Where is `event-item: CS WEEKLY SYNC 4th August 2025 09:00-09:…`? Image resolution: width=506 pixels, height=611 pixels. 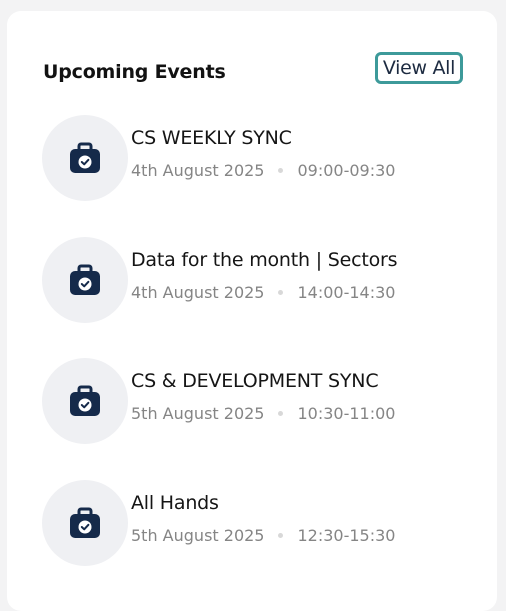 event-item: CS WEEKLY SYNC 4th August 2025 09:00-09:… is located at coordinates (262, 160).